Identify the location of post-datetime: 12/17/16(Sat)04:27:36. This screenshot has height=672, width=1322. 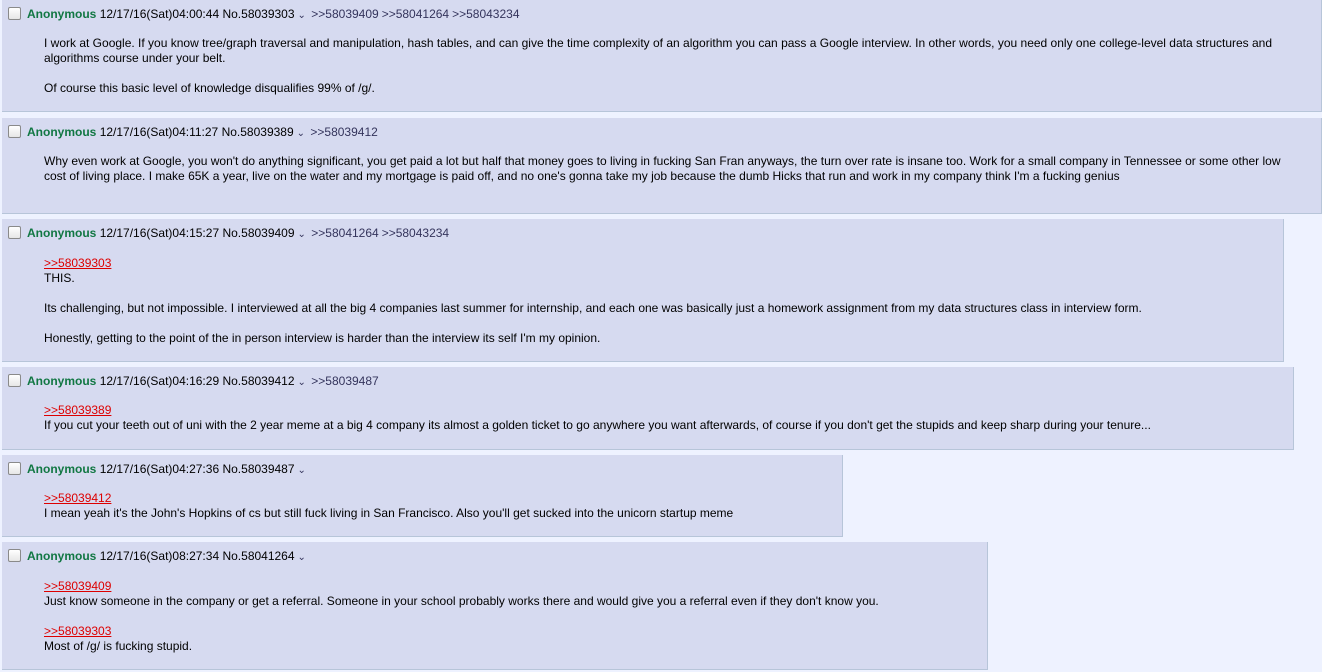
(159, 469).